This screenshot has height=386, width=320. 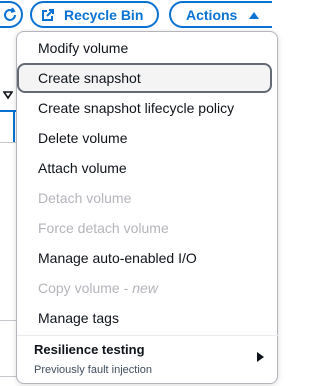 I want to click on menu-item-modify-volume: Modify volume, so click(x=148, y=48).